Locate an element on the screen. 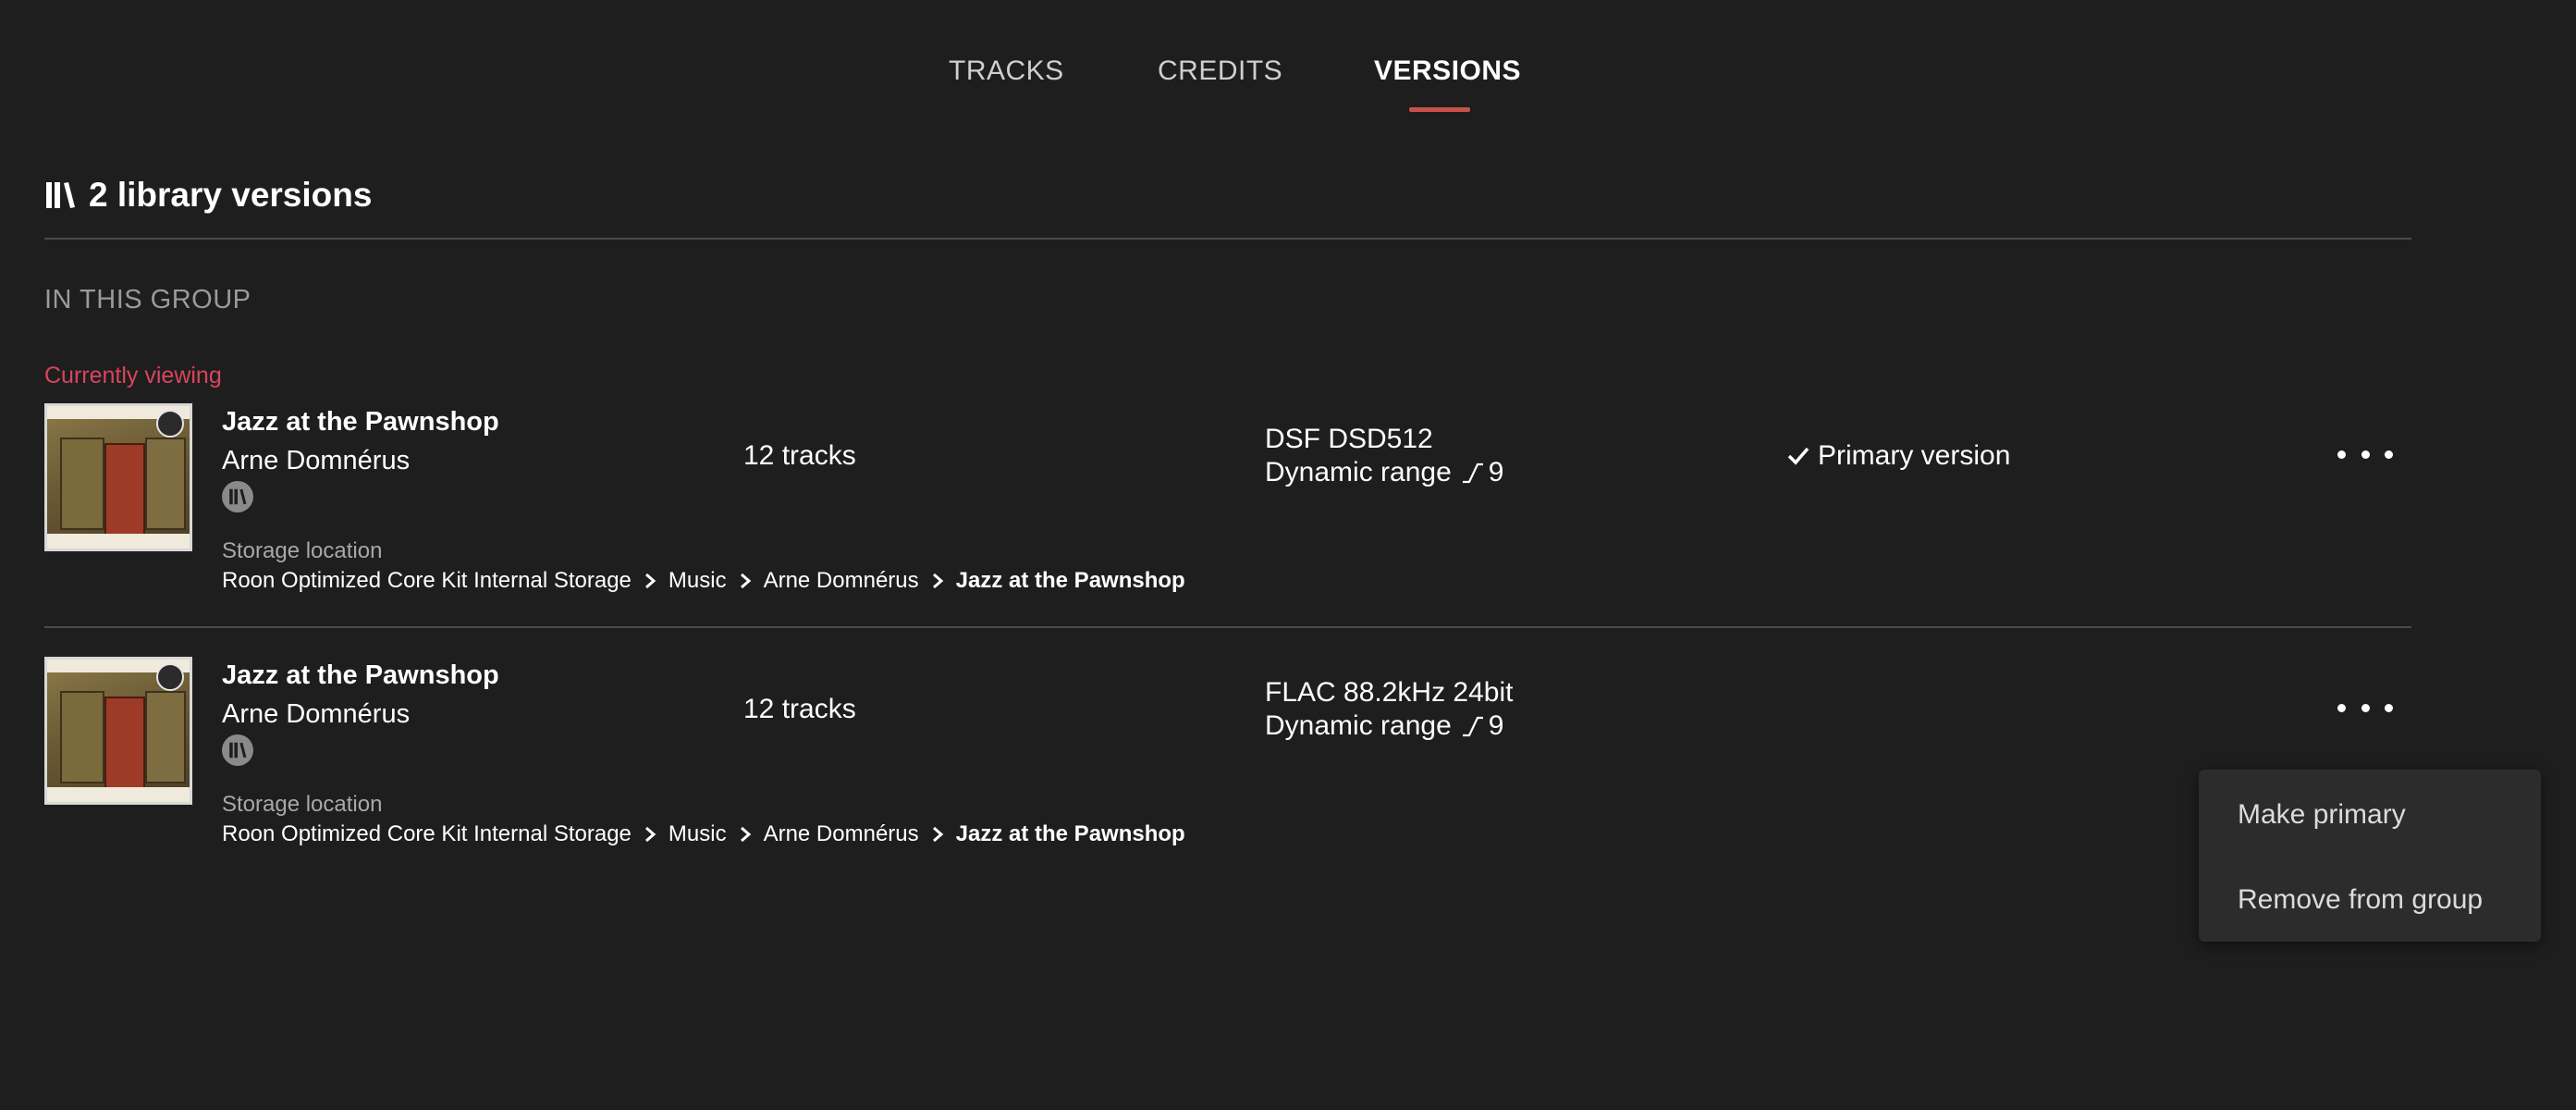 The image size is (2576, 1110). versions-header: 2 library versions is located at coordinates (208, 195).